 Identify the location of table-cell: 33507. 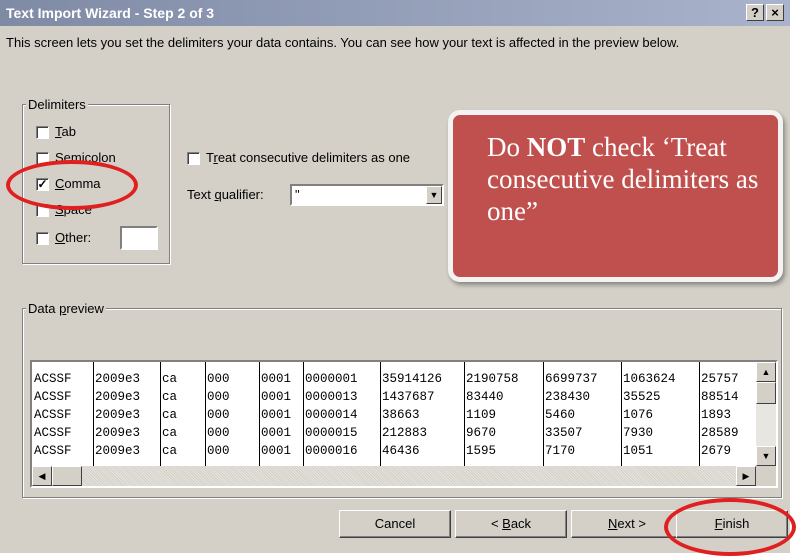
(564, 433).